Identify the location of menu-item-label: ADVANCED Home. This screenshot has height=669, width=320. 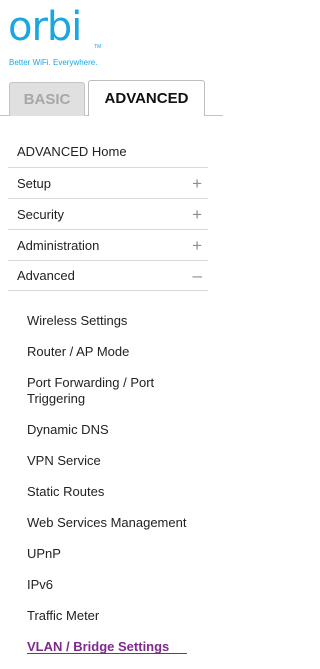
(72, 151).